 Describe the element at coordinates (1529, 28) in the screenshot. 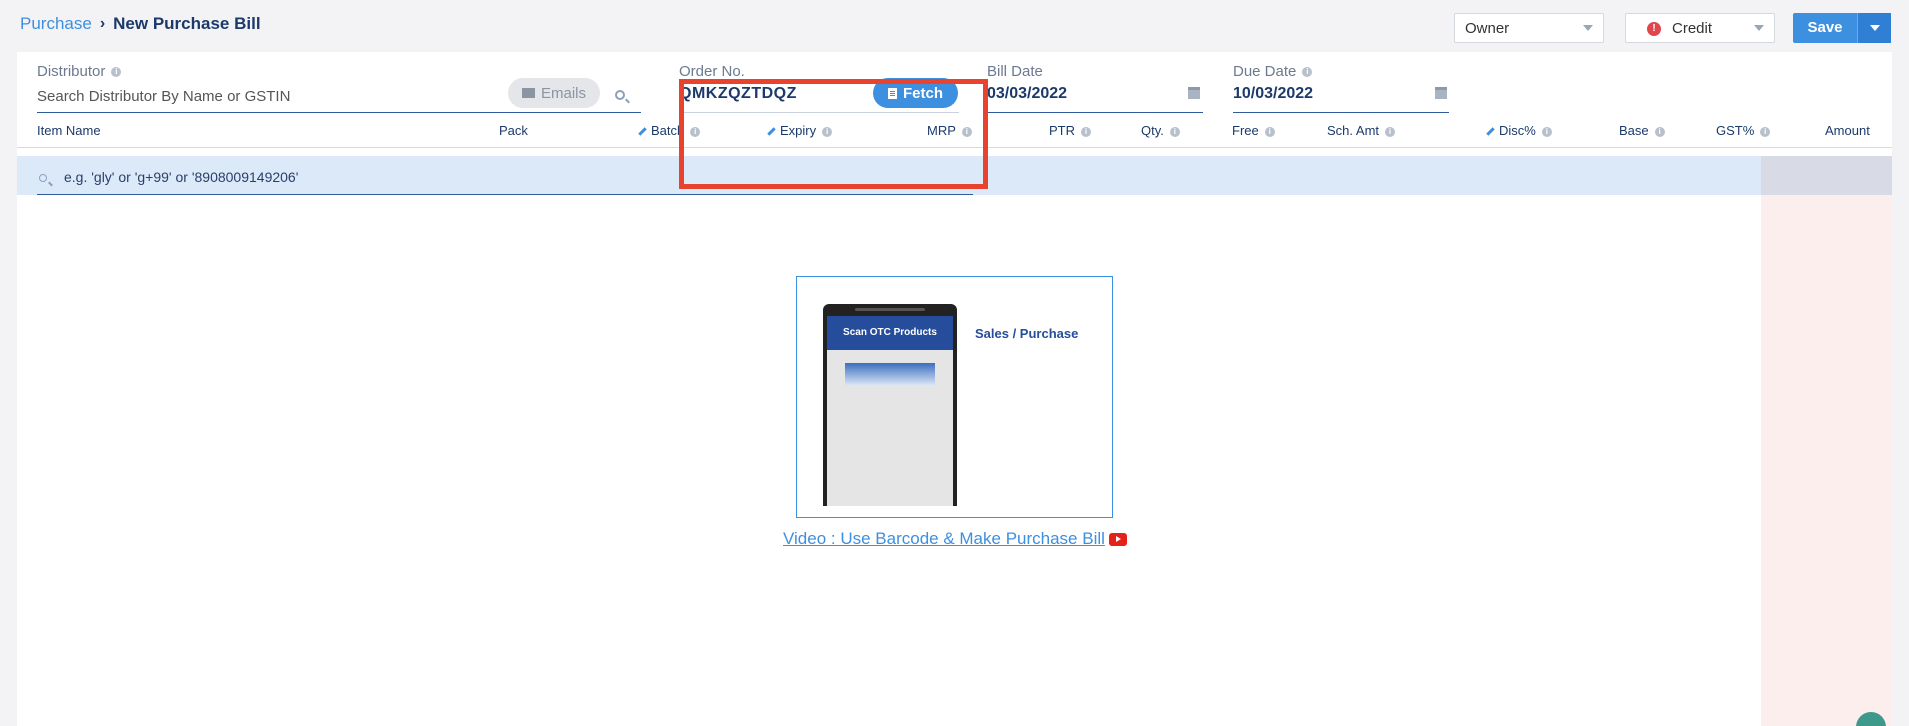

I see `role-select: Owner` at that location.